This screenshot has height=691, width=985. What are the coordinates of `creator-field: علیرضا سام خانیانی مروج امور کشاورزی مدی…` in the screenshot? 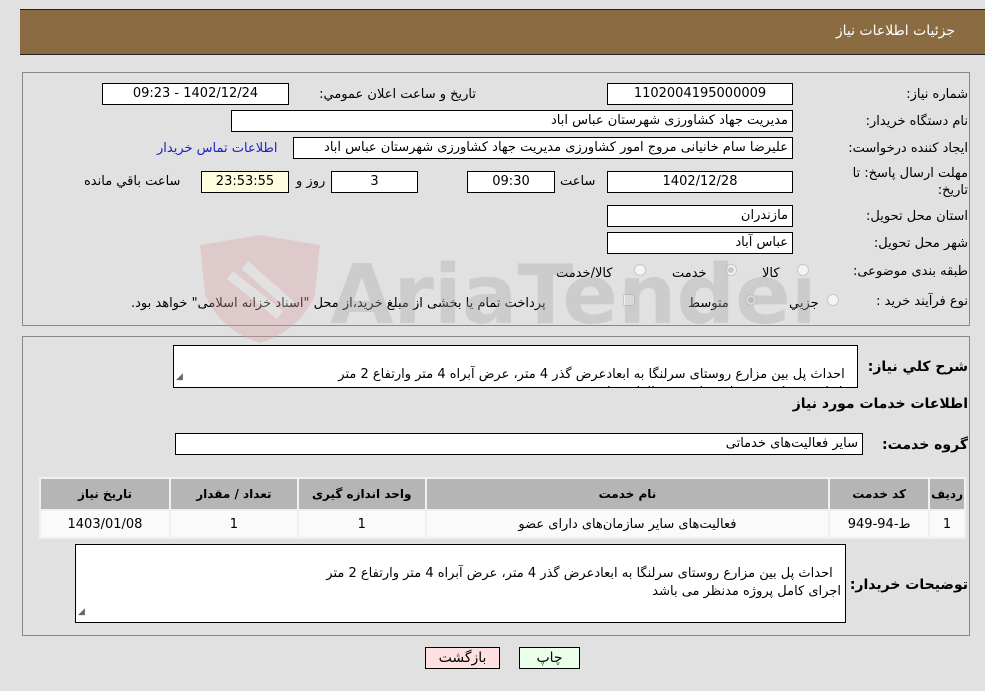 It's located at (543, 148).